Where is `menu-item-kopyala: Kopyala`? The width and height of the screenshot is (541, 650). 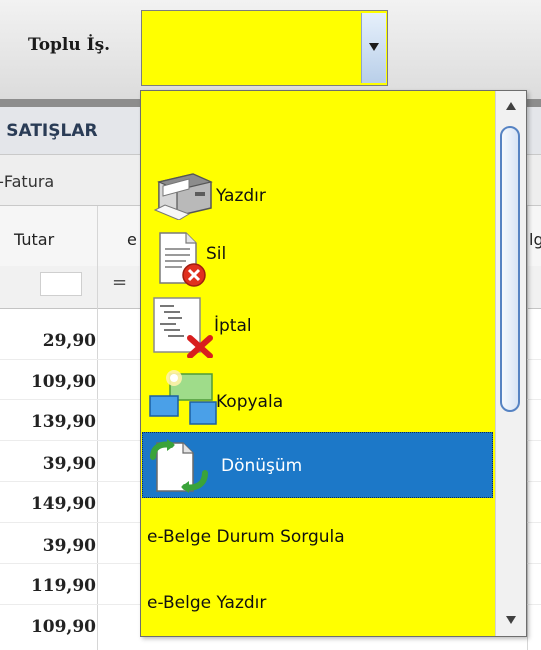 menu-item-kopyala: Kopyala is located at coordinates (317, 397).